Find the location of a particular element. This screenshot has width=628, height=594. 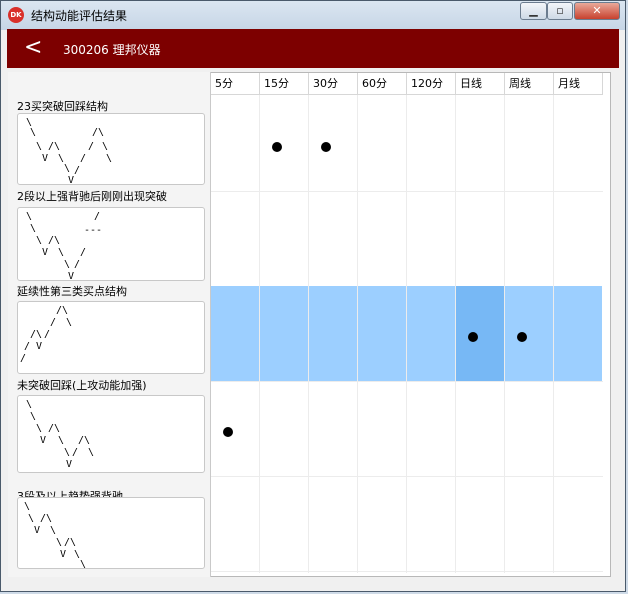

pattern-label: 2段以上强背驰后刚刚出现突破 is located at coordinates (92, 196).